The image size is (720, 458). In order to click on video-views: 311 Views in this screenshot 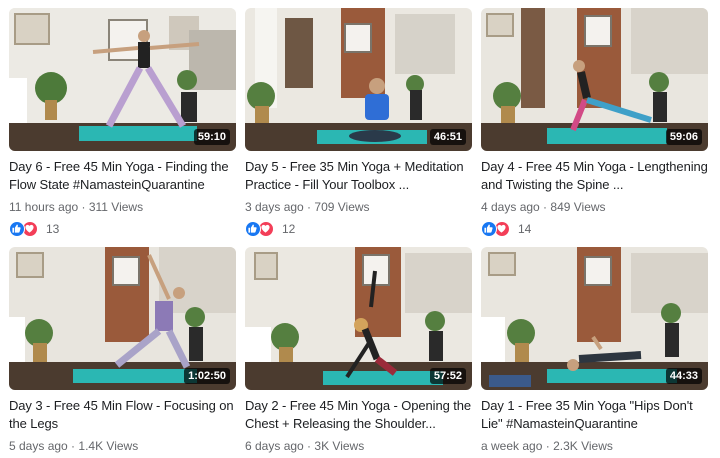, I will do `click(116, 207)`.